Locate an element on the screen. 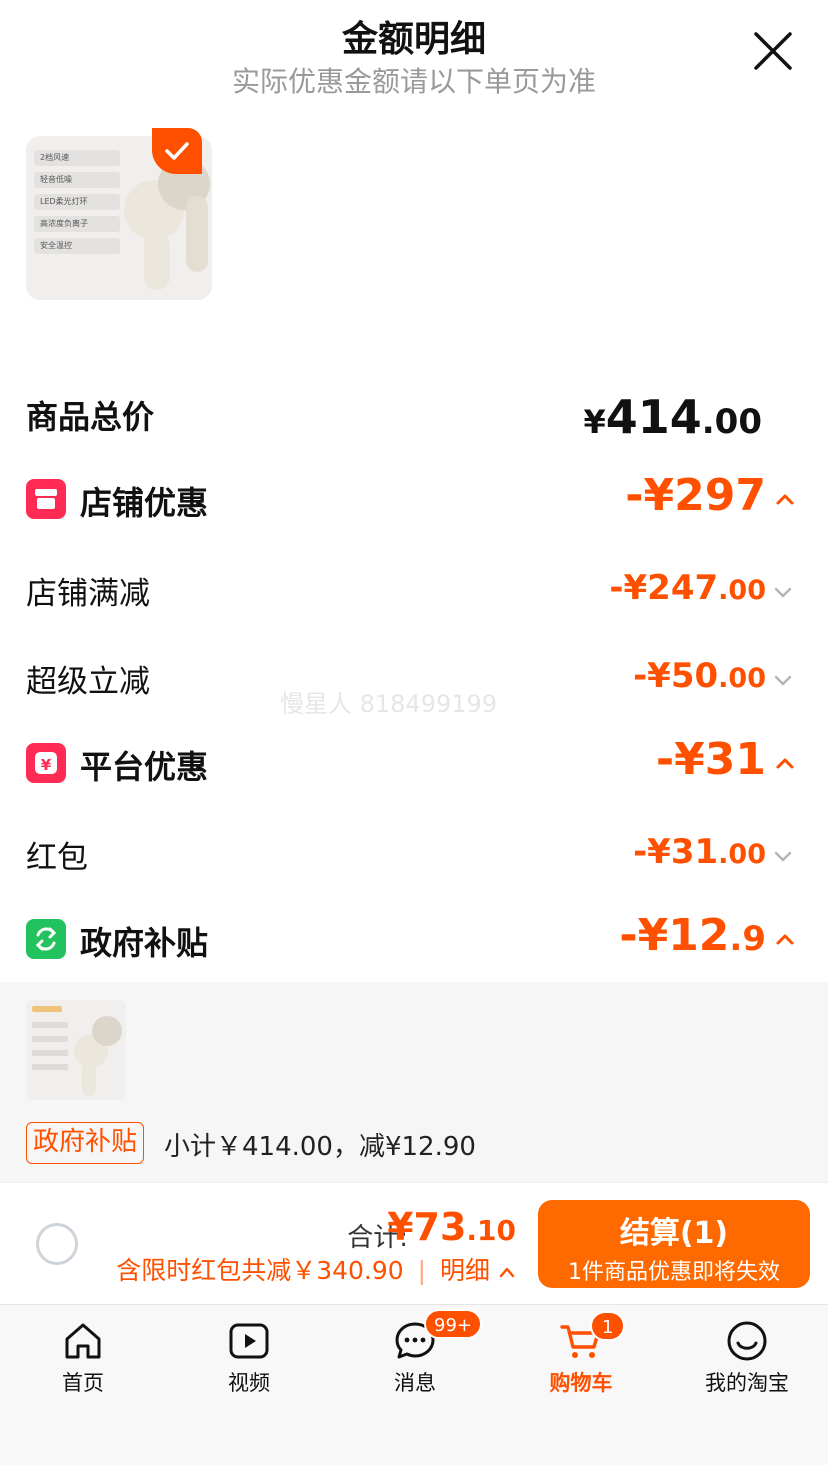 The width and height of the screenshot is (828, 1465). government-subsidy-label: 政府补贴 is located at coordinates (144, 943).